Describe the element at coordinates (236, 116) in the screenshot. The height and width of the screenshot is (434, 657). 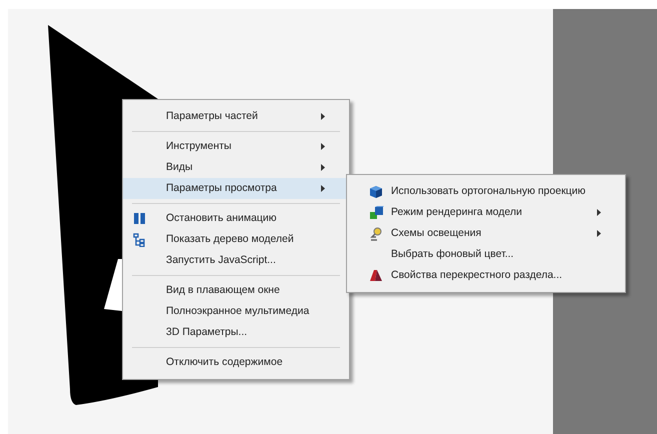
I see `menu-item: Параметры частей` at that location.